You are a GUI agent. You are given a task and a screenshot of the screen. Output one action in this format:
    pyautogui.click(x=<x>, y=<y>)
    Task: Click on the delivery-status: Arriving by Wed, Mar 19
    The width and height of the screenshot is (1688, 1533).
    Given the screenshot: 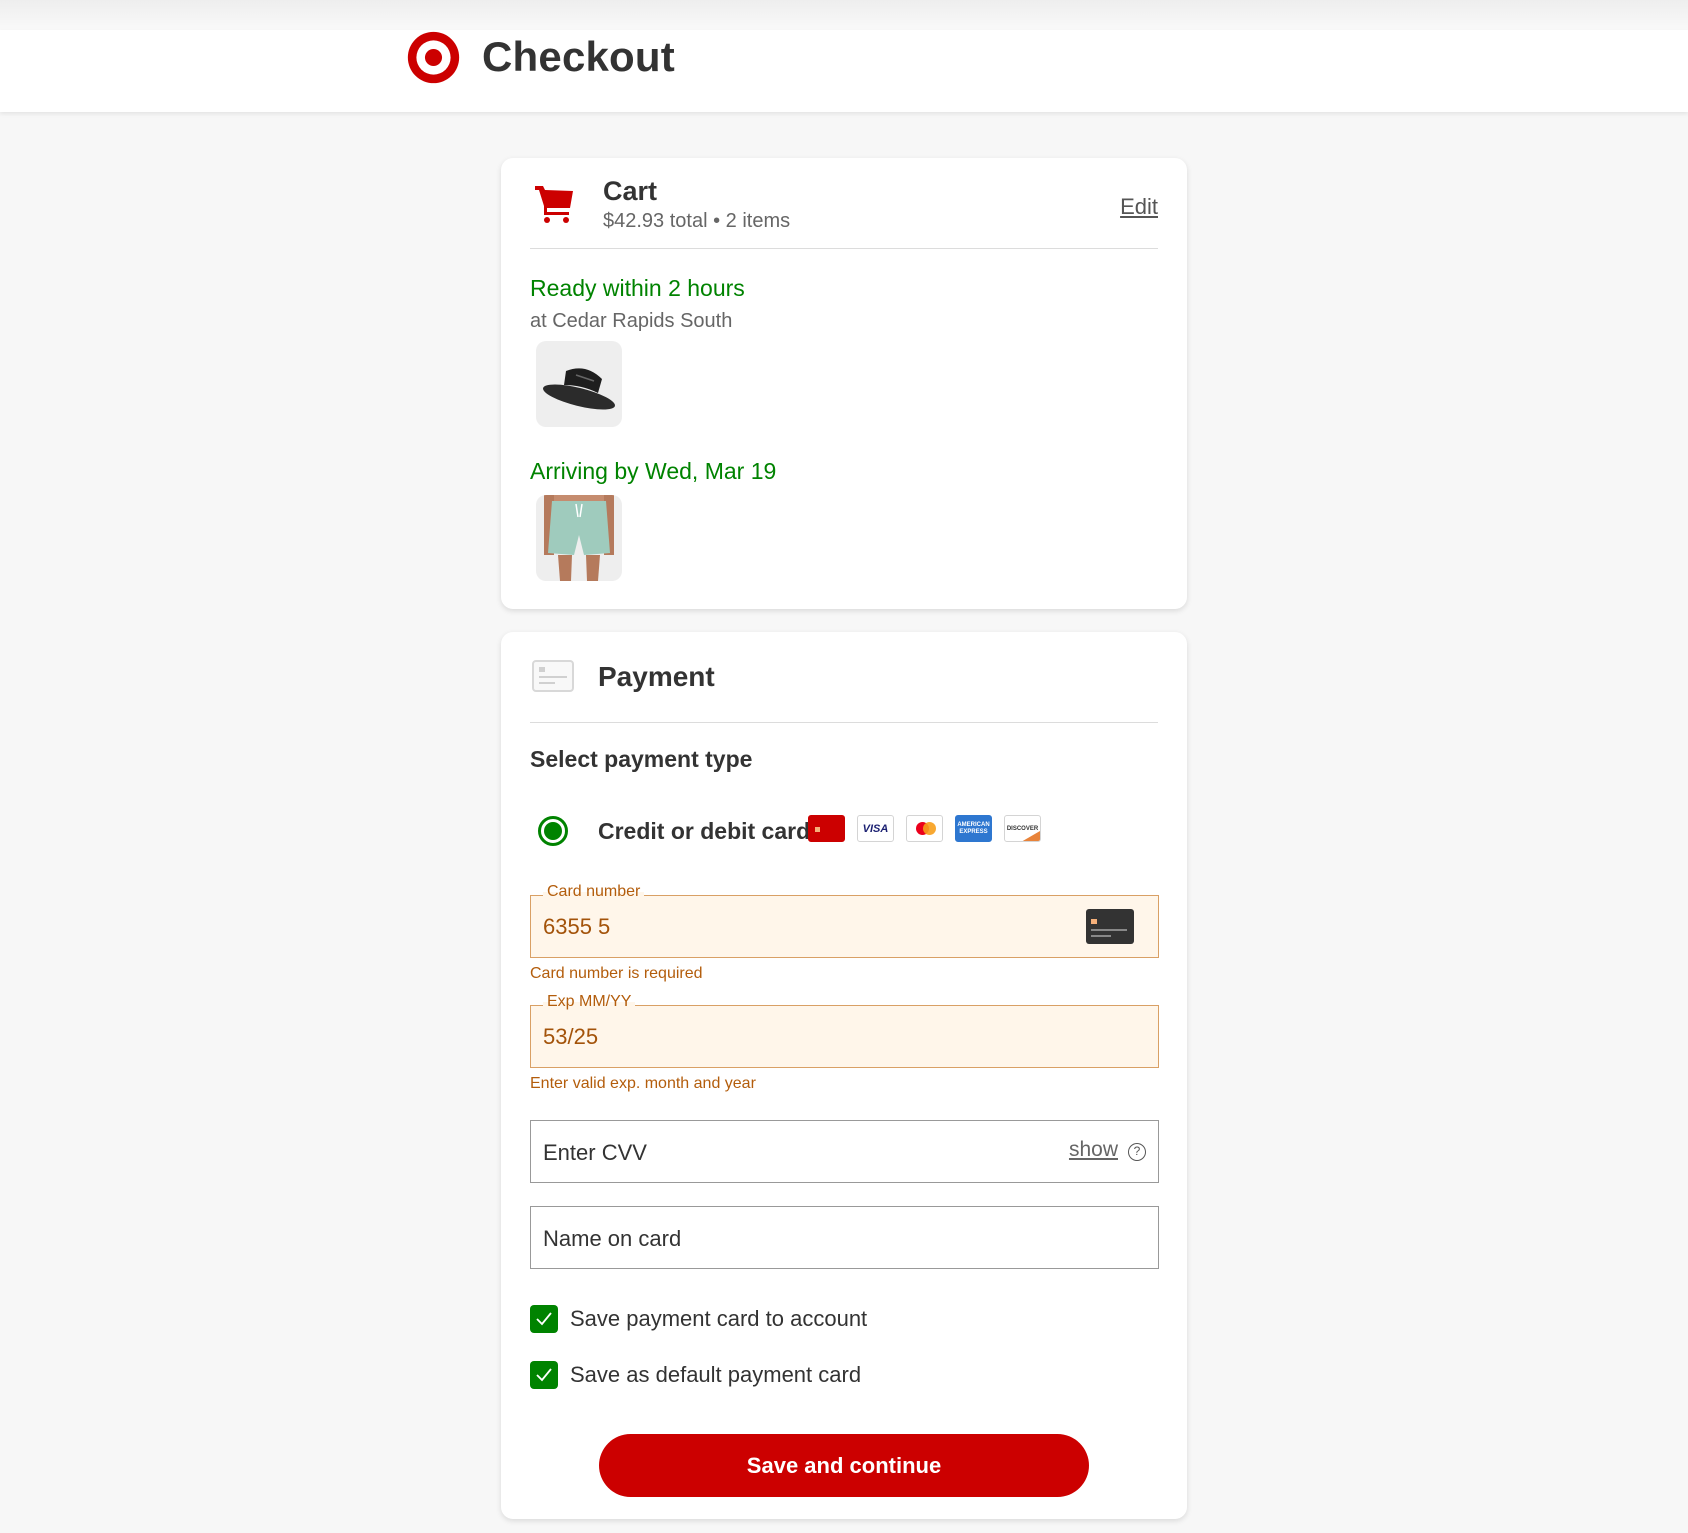 What is the action you would take?
    pyautogui.click(x=653, y=471)
    